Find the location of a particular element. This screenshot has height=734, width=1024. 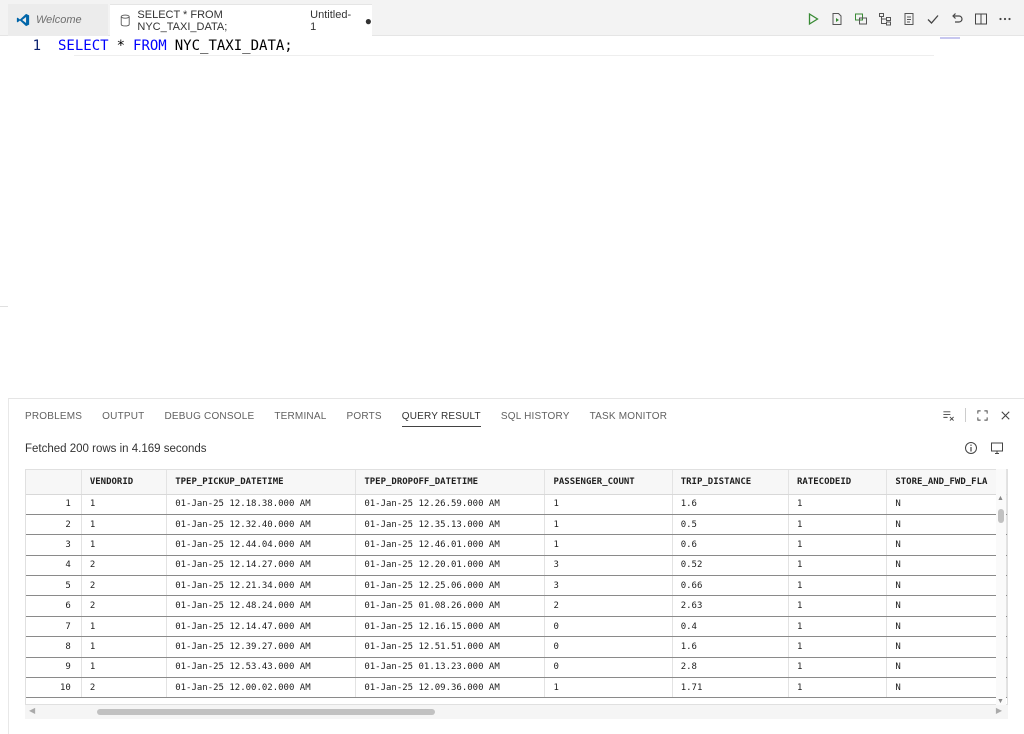

commit-button is located at coordinates (933, 19).